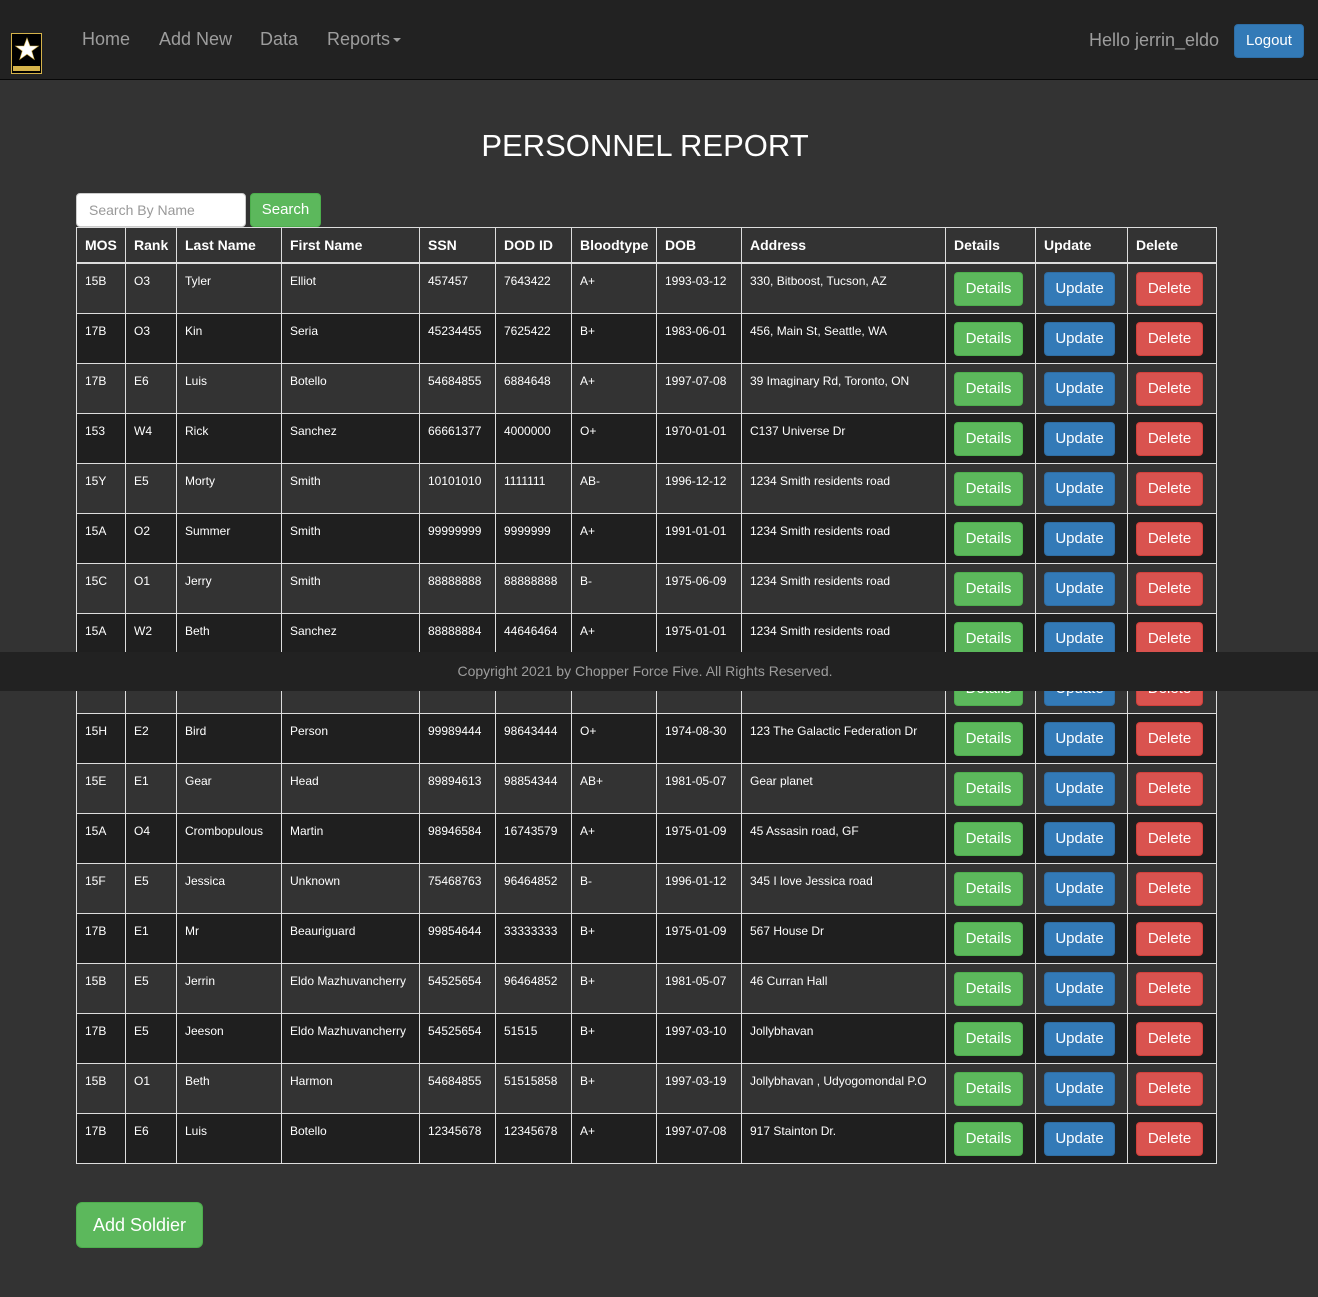 The width and height of the screenshot is (1318, 1297). Describe the element at coordinates (457, 938) in the screenshot. I see `cell-ssn: 99854644` at that location.